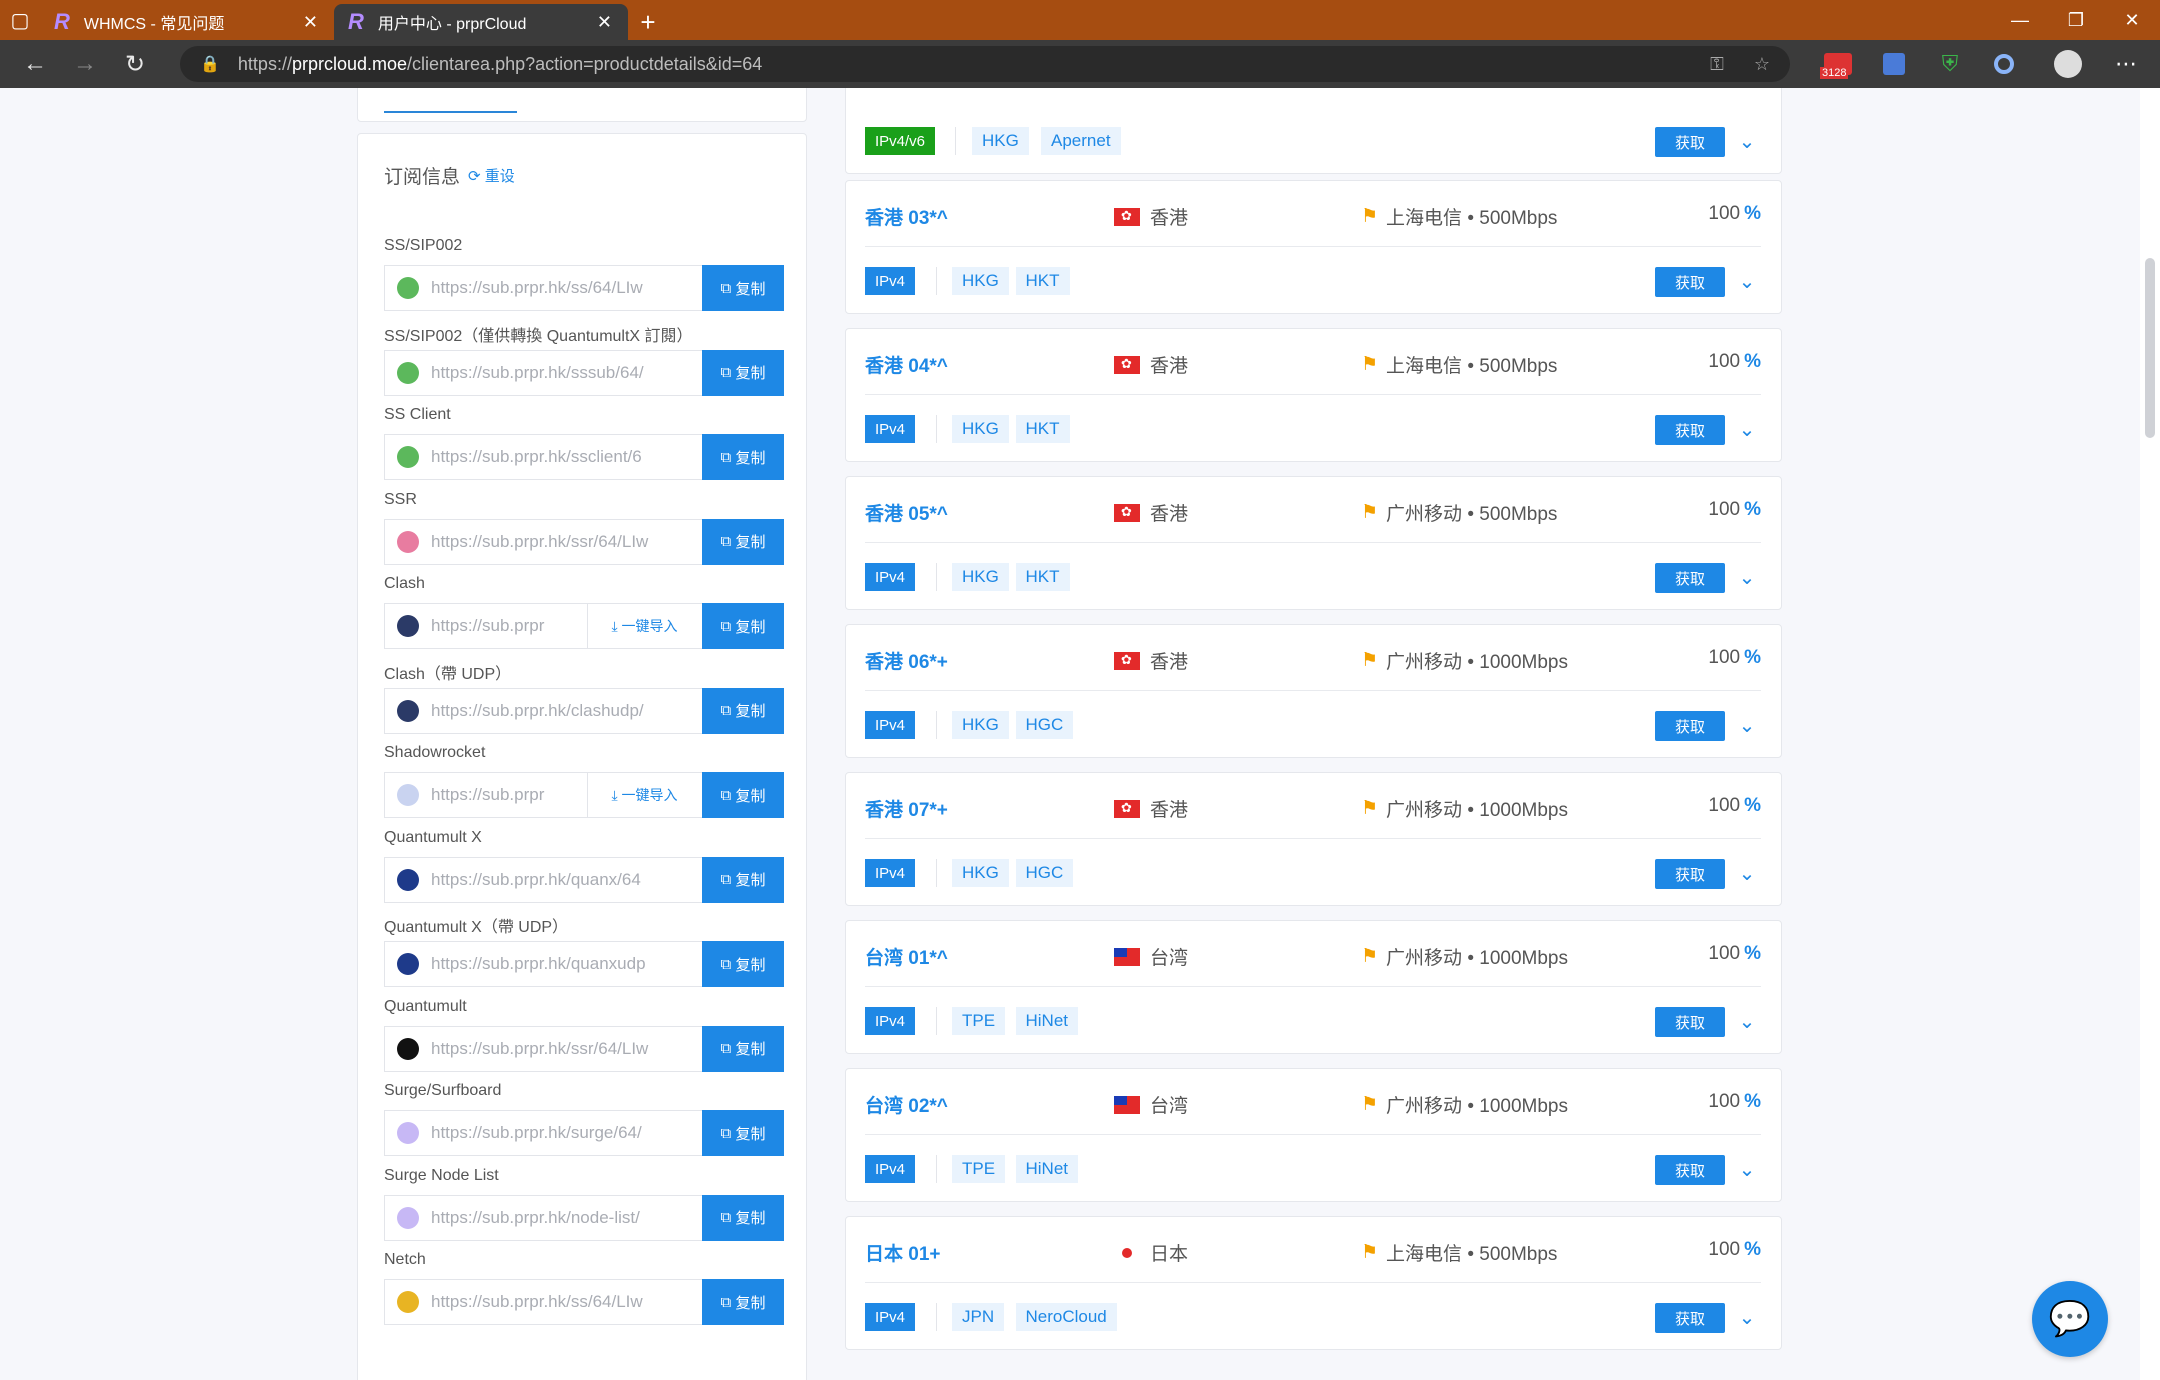 Image resolution: width=2160 pixels, height=1380 pixels. I want to click on key-icon: ⚿, so click(1717, 64).